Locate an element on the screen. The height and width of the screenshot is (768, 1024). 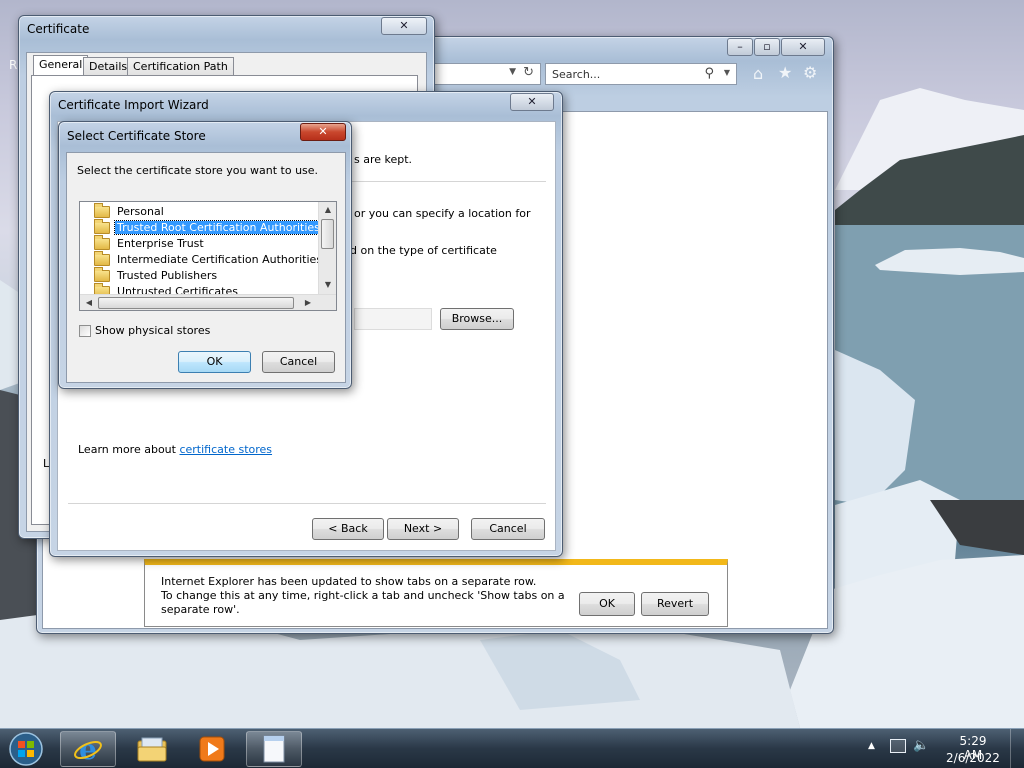
volume-icon: 🔈 is located at coordinates (921, 745).